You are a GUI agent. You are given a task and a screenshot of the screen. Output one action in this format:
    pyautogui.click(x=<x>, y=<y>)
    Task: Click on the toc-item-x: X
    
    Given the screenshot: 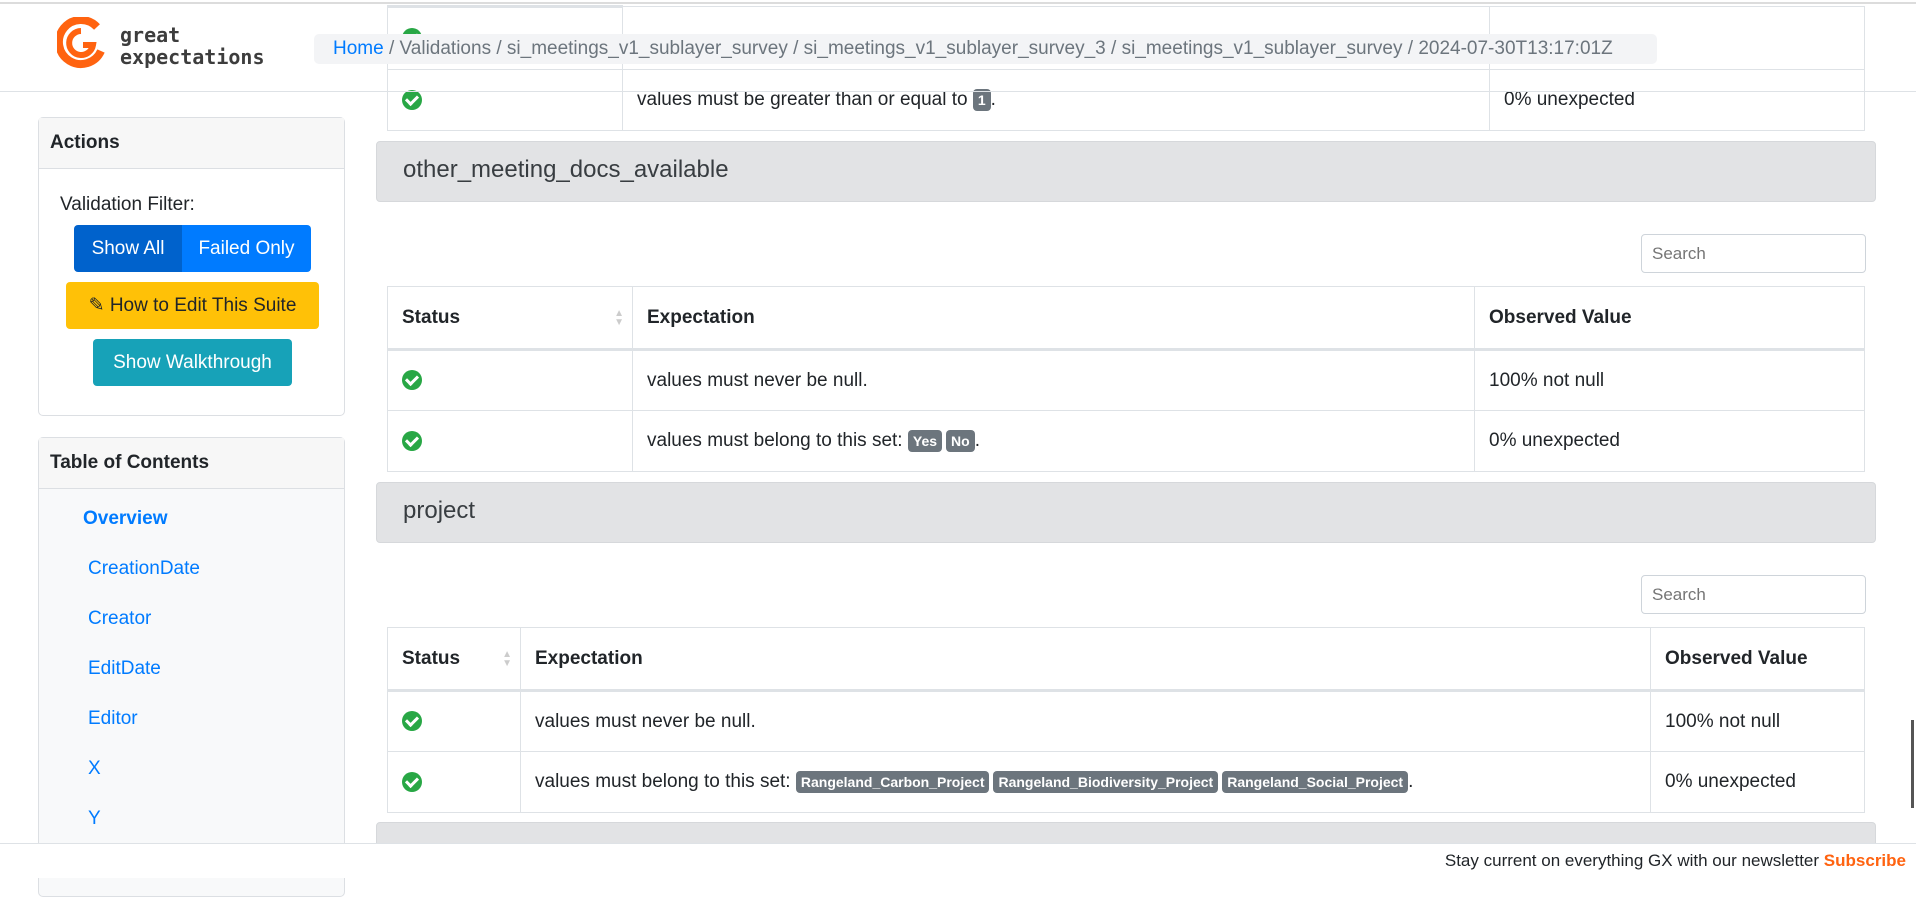 What is the action you would take?
    pyautogui.click(x=94, y=769)
    